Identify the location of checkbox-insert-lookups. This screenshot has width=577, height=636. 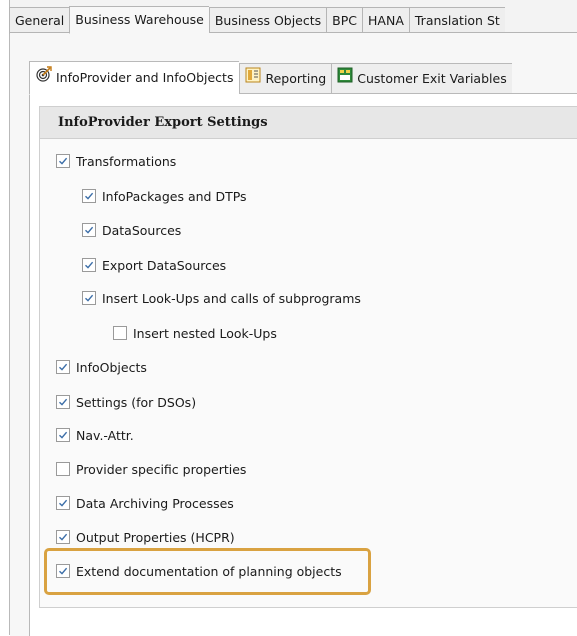
(89, 298).